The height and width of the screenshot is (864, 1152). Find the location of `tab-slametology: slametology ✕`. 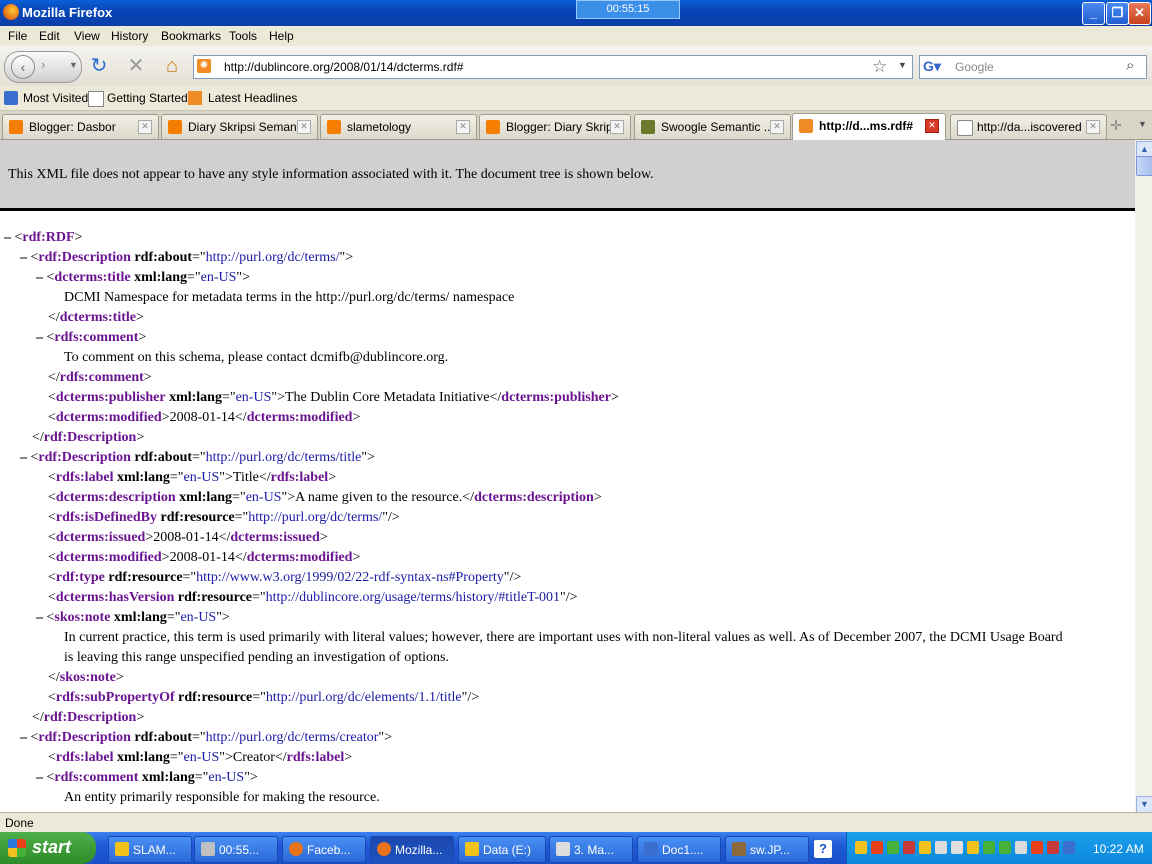

tab-slametology: slametology ✕ is located at coordinates (398, 126).